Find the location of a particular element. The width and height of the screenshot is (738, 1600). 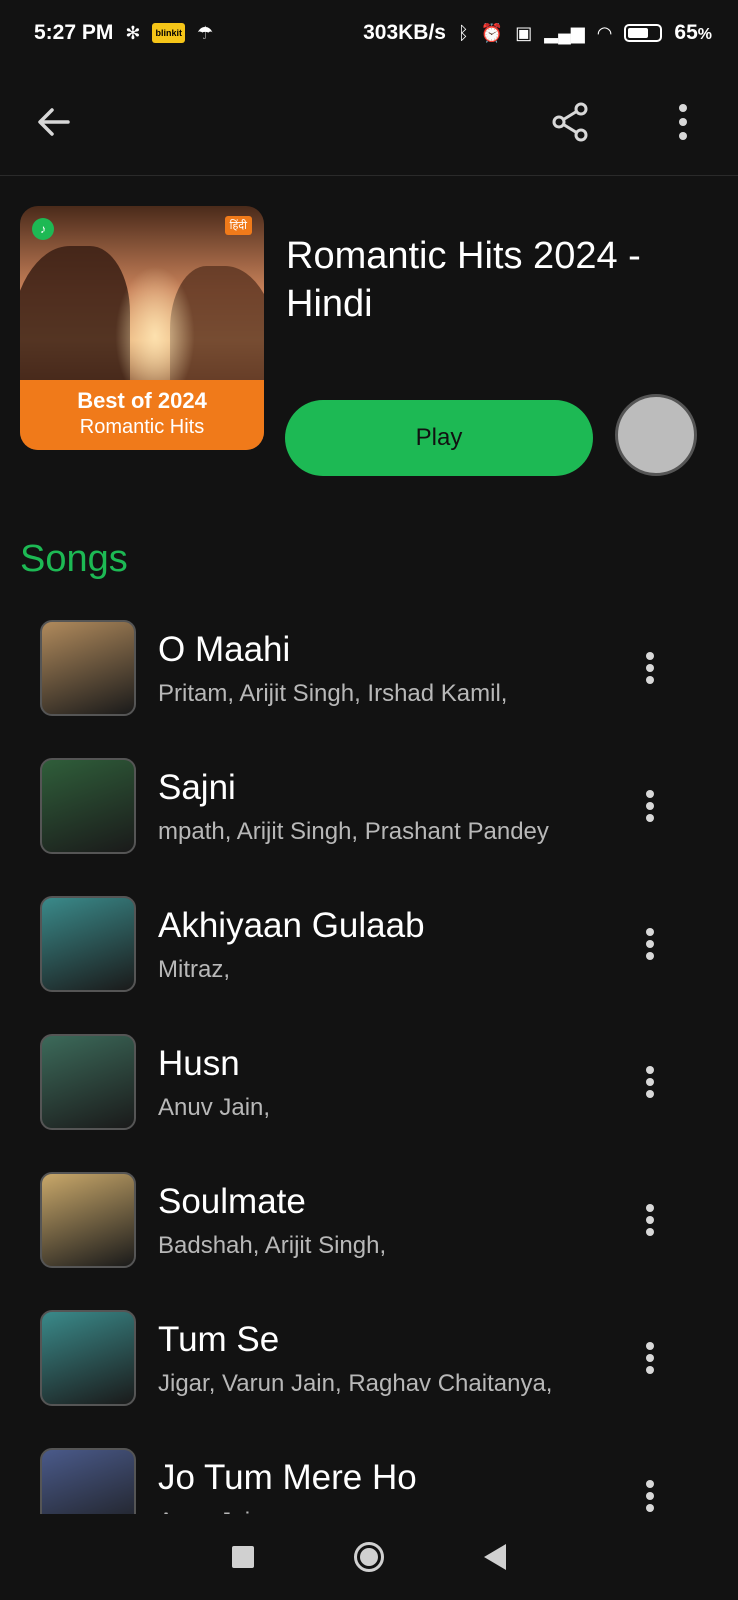

song-artists: Pritam, Arijit Singh, Irshad Kamil, is located at coordinates (333, 693).